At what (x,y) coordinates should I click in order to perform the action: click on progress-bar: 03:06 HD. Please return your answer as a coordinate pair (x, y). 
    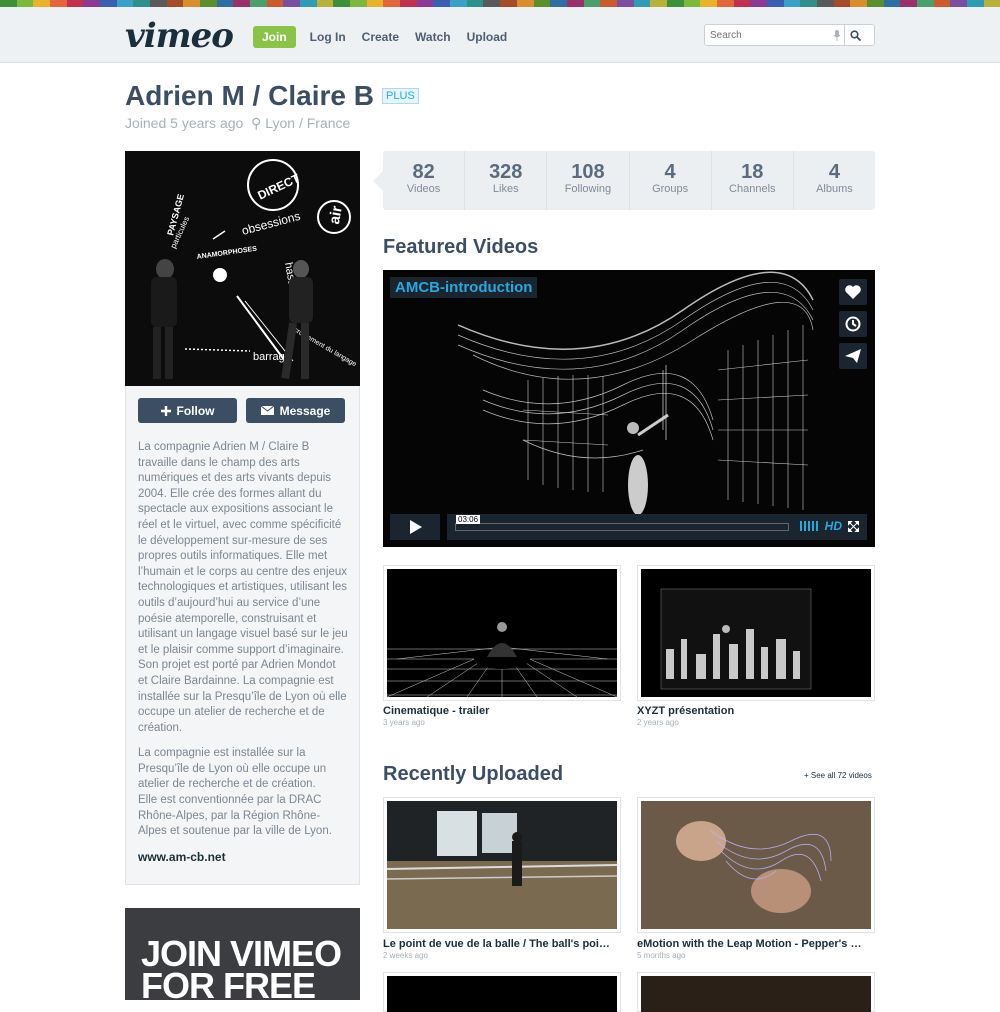
    Looking at the image, I should click on (657, 527).